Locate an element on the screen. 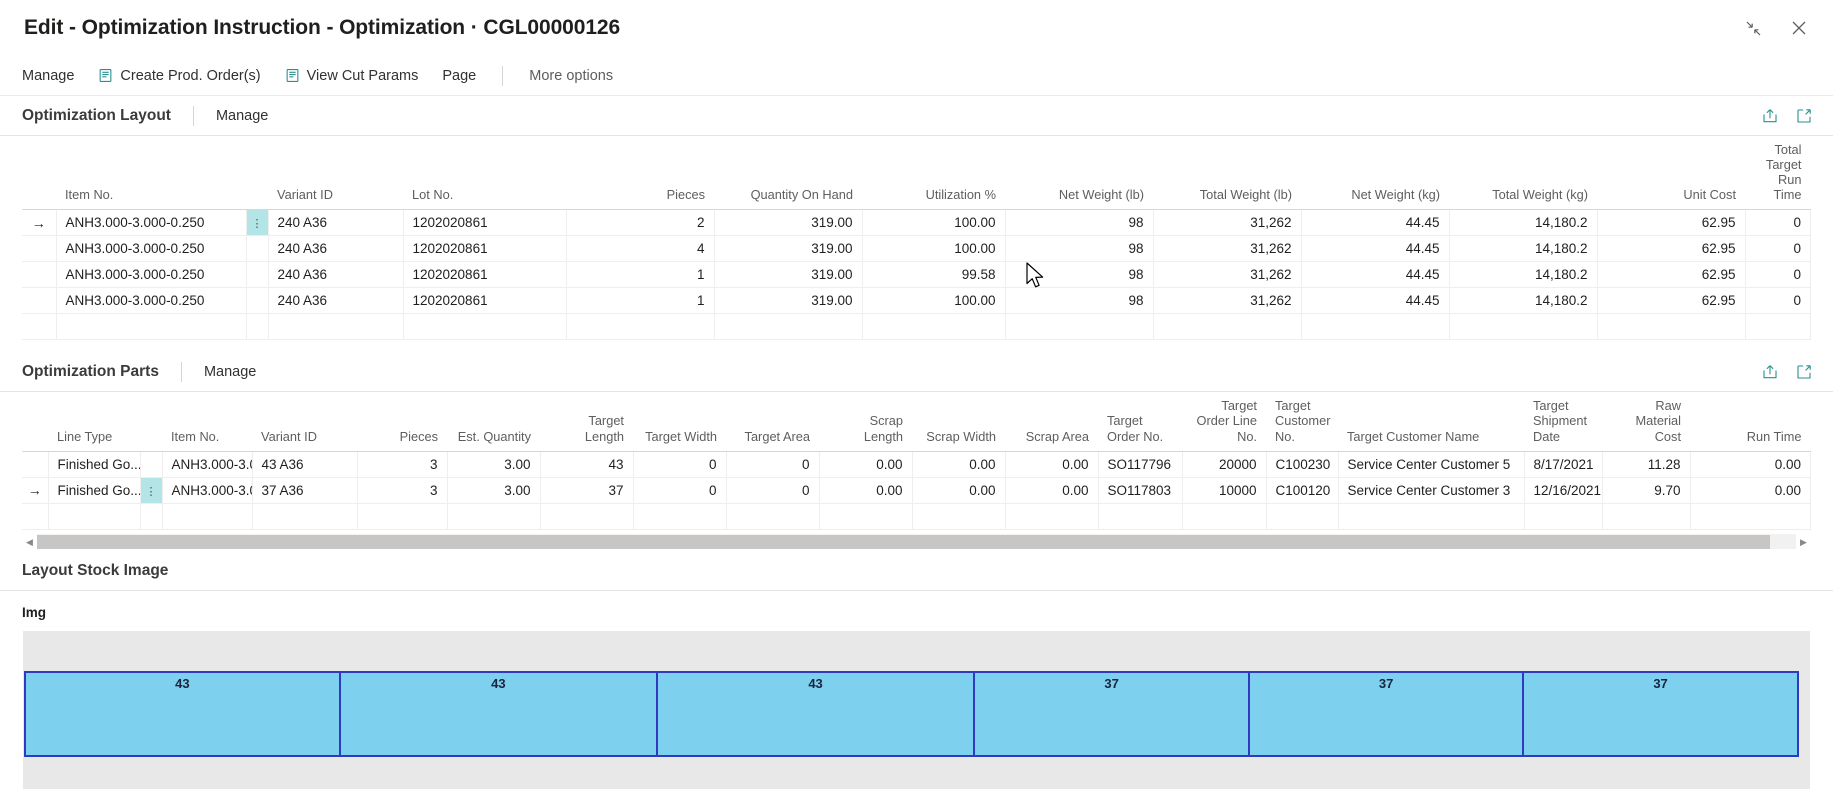 The height and width of the screenshot is (790, 1833). column-header-lot-no: Lot No. is located at coordinates (484, 173).